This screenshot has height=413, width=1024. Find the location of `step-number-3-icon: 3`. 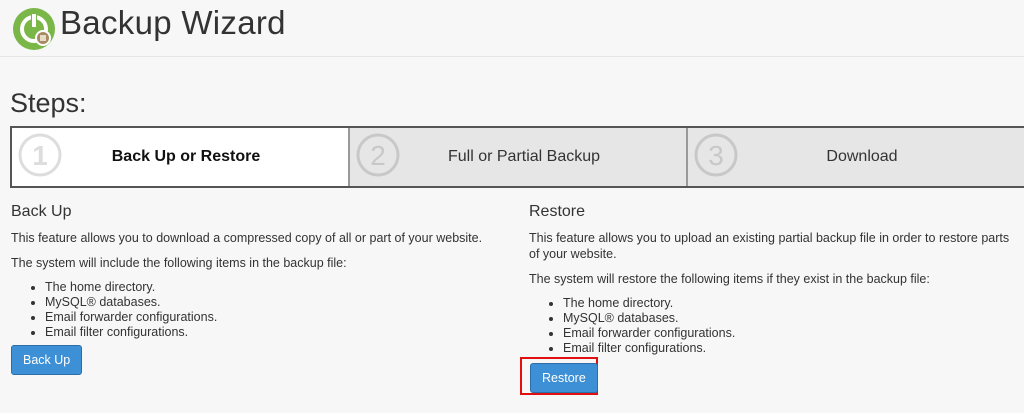

step-number-3-icon: 3 is located at coordinates (716, 155).